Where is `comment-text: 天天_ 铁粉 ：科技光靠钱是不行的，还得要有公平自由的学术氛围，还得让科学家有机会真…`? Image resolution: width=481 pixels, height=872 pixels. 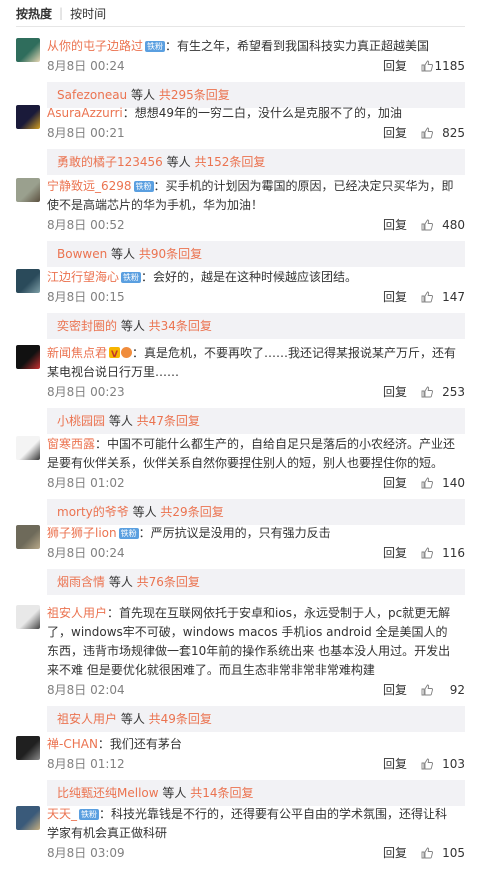
comment-text: 天天_ 铁粉 ：科技光靠钱是不行的，还得要有公平自由的学术氛围，还得让科学家有机会真… is located at coordinates (252, 824).